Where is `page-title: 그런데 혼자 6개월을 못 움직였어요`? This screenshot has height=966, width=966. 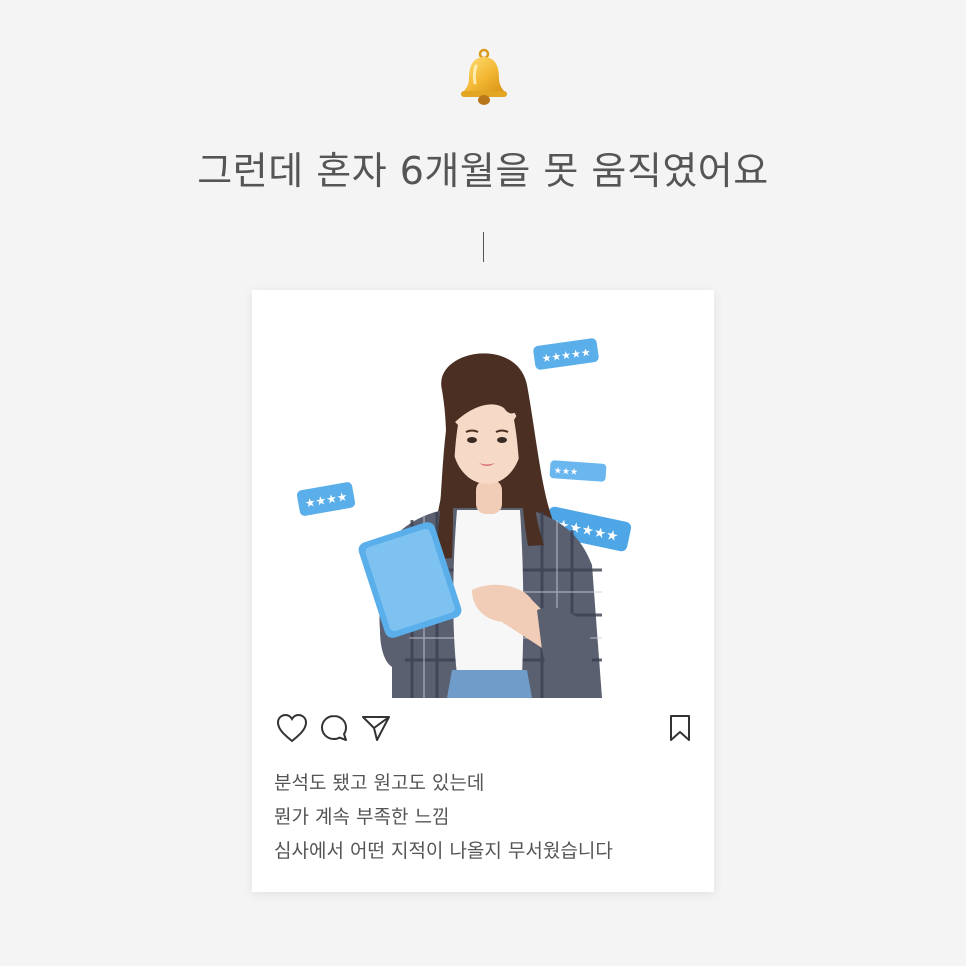 page-title: 그런데 혼자 6개월을 못 움직였어요 is located at coordinates (483, 171).